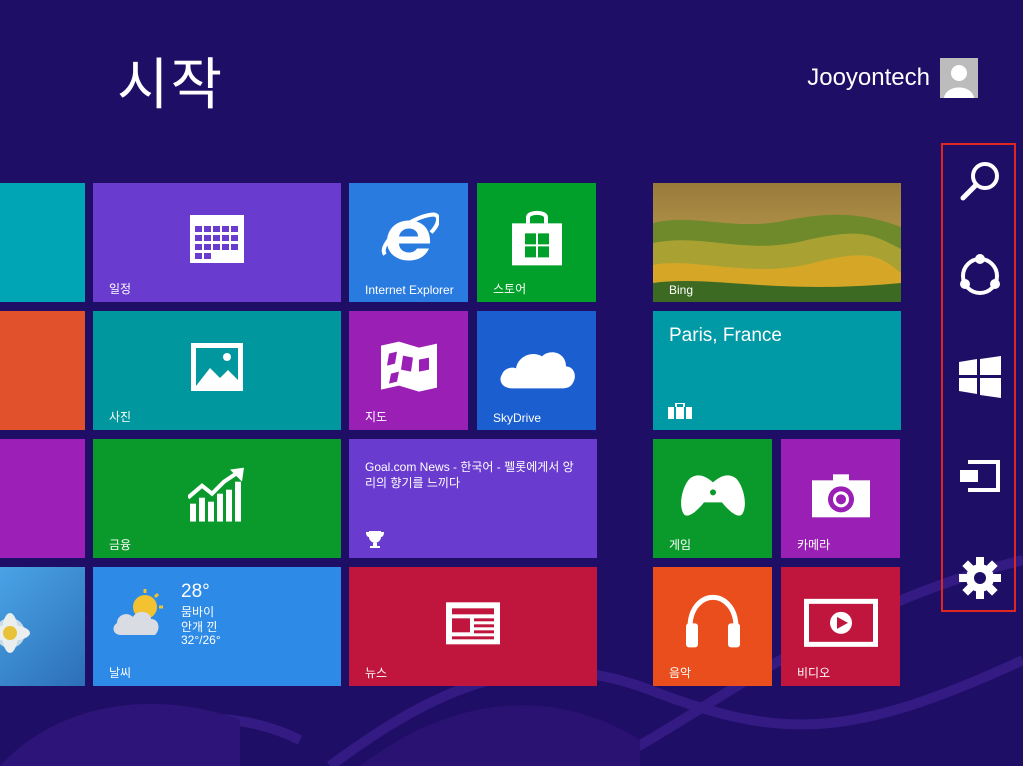 This screenshot has height=766, width=1023. Describe the element at coordinates (712, 495) in the screenshot. I see `xbox-icon` at that location.